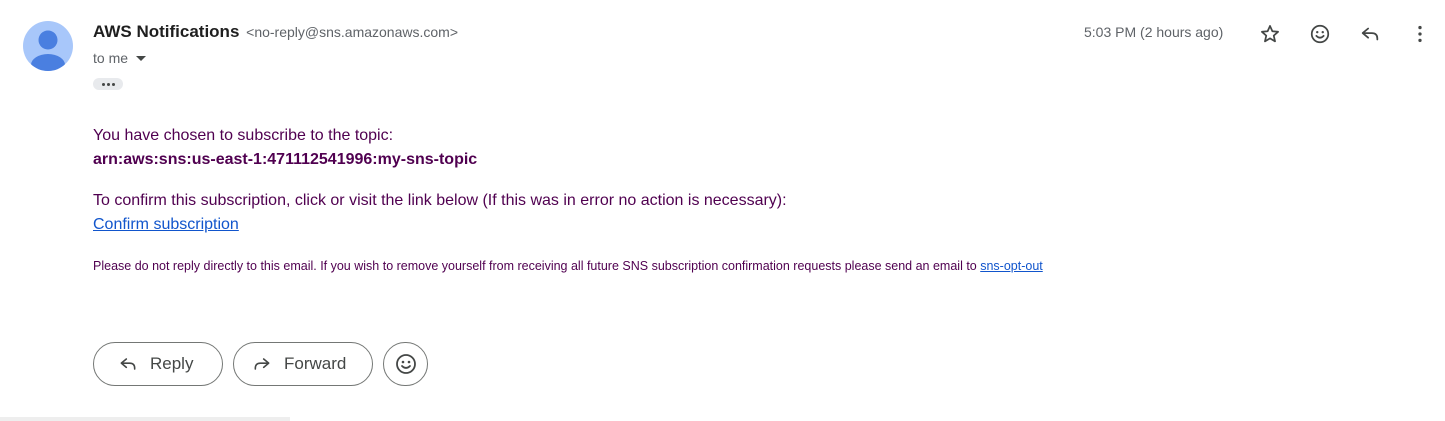 Image resolution: width=1445 pixels, height=421 pixels. I want to click on forward-button: Forward, so click(303, 364).